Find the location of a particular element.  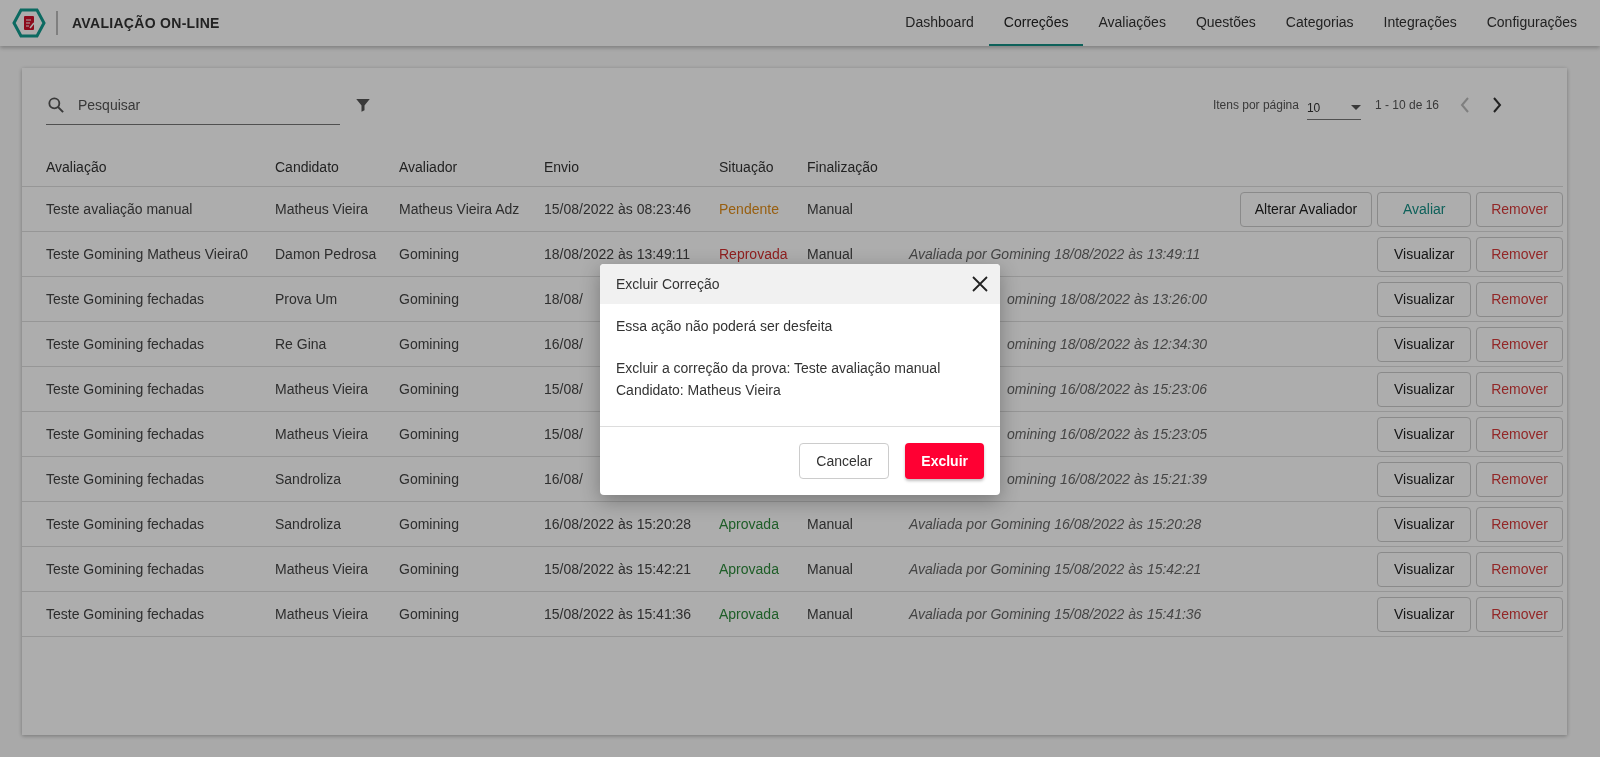

next-page-icon is located at coordinates (1497, 105).